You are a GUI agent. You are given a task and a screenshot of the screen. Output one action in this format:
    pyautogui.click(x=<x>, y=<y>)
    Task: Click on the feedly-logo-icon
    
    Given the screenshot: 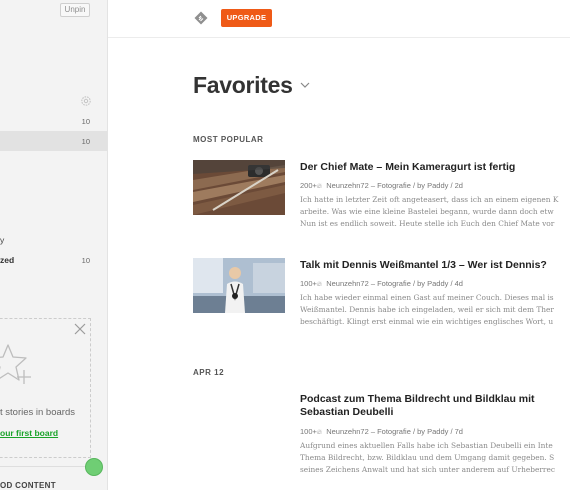 What is the action you would take?
    pyautogui.click(x=201, y=18)
    